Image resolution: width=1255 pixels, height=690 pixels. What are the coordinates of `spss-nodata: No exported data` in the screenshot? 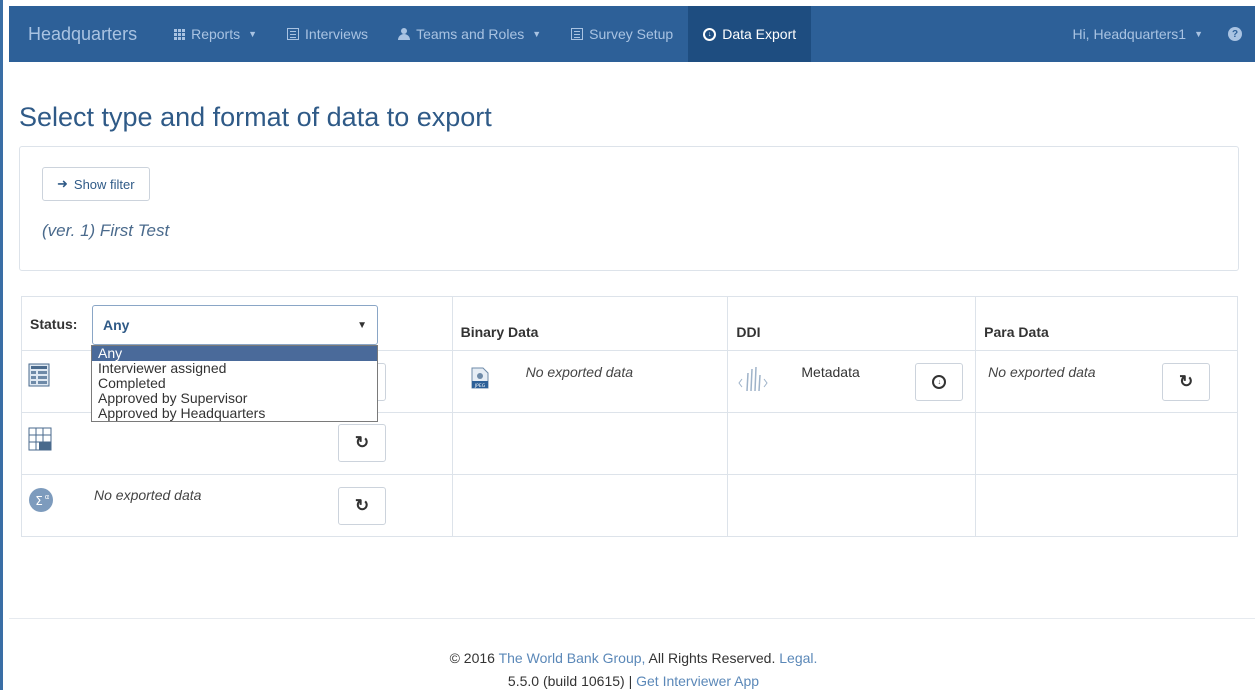 It's located at (148, 495).